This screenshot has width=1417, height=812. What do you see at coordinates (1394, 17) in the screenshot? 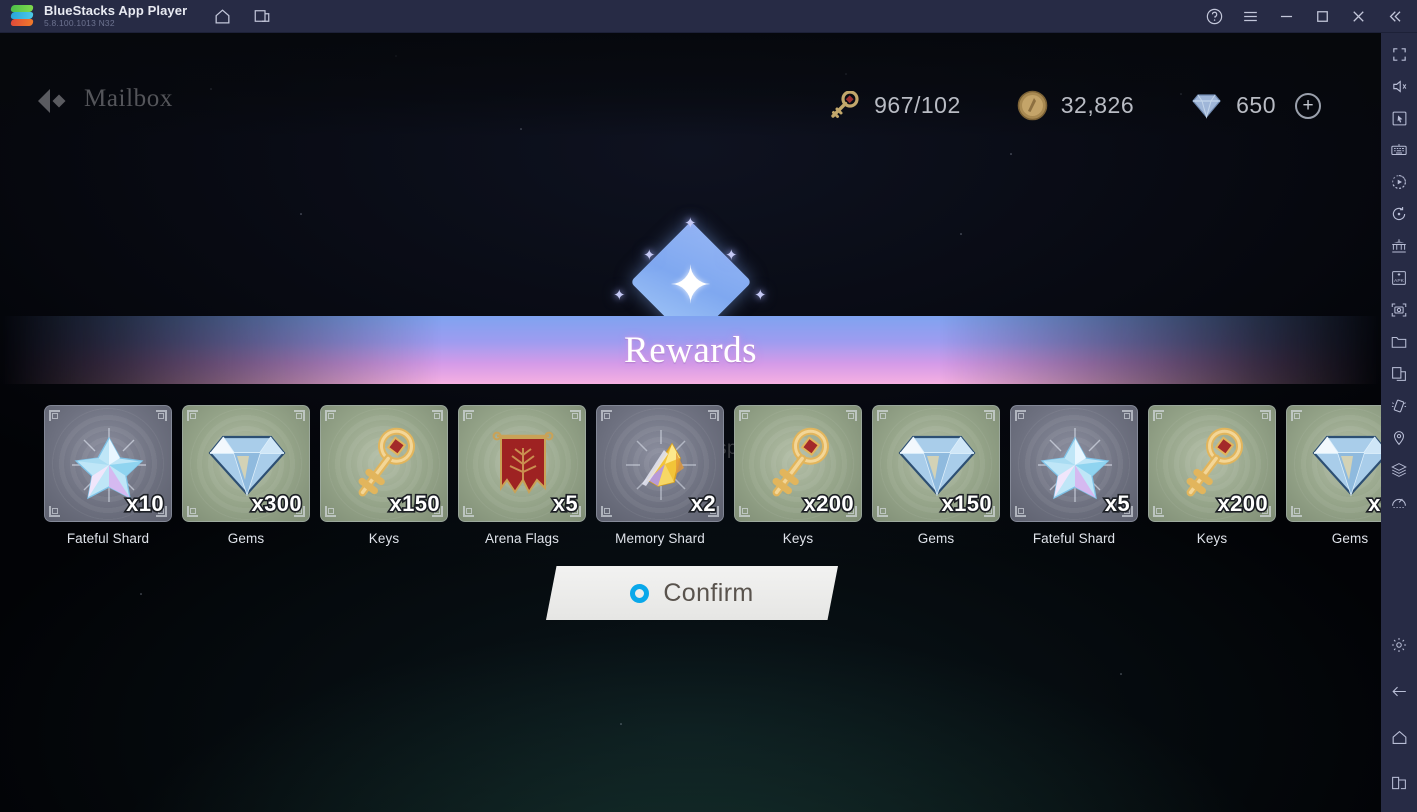
I see `collapse-sidebar-icon` at bounding box center [1394, 17].